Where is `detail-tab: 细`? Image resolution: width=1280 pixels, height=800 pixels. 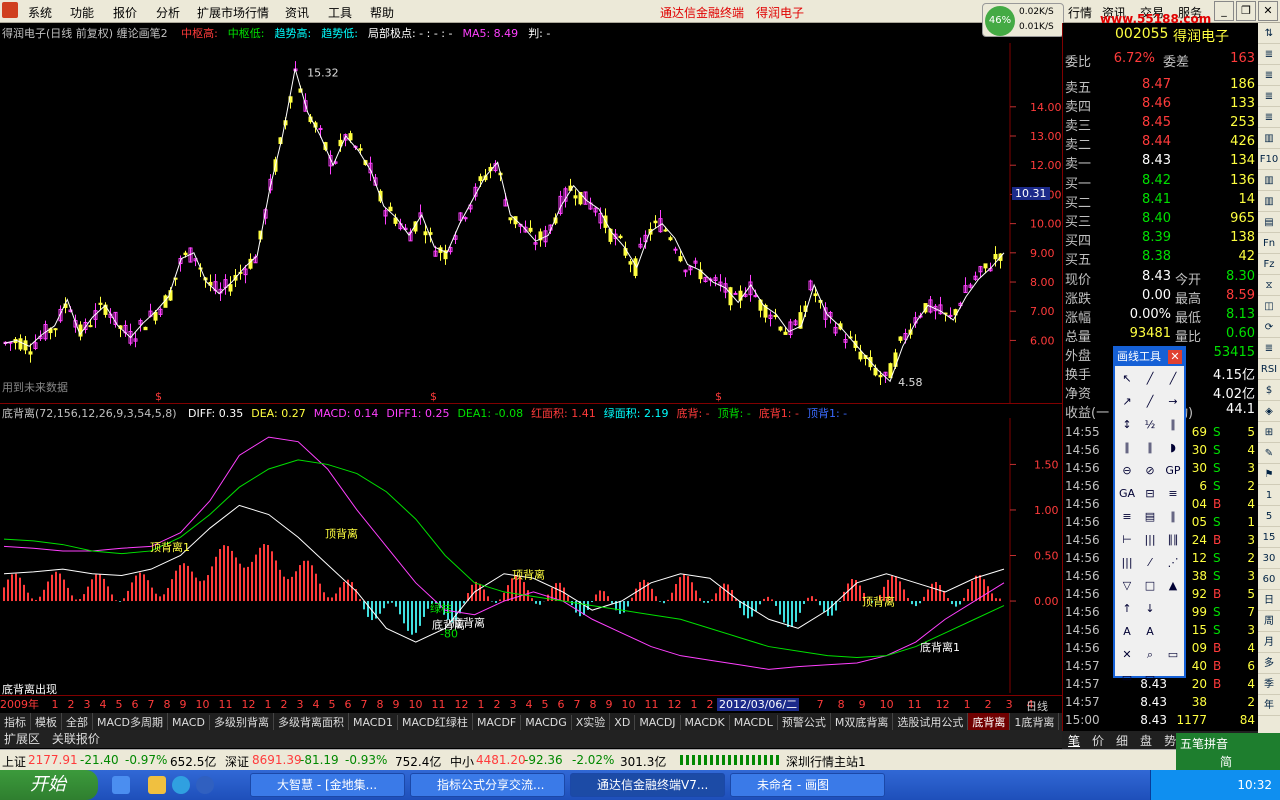
detail-tab: 细 is located at coordinates (1122, 740).